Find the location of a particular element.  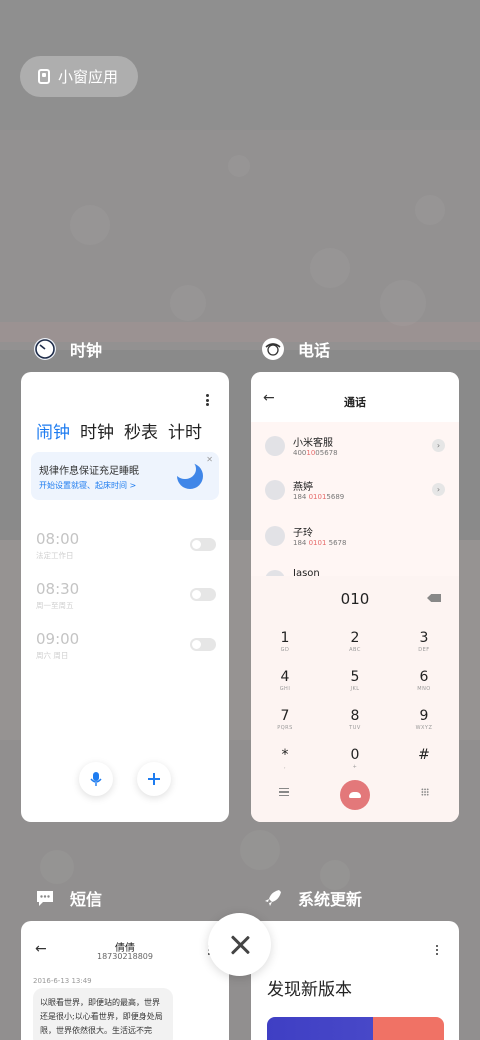

alarm-repeat: 周一至周五 is located at coordinates (55, 605).